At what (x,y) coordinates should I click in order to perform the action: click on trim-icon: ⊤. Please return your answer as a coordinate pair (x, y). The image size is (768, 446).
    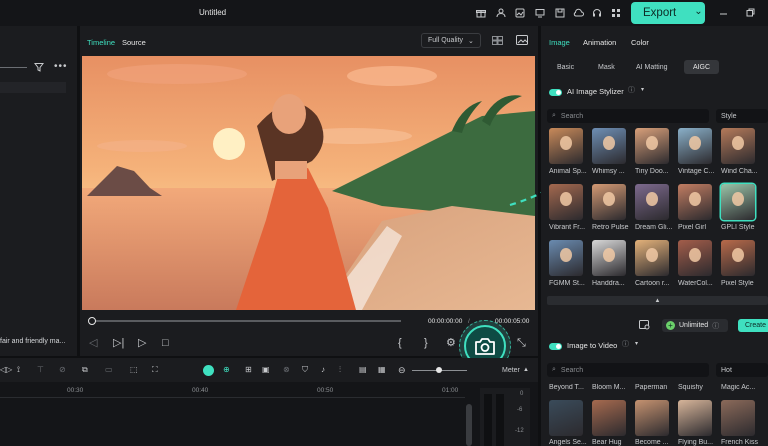
    Looking at the image, I should click on (40, 370).